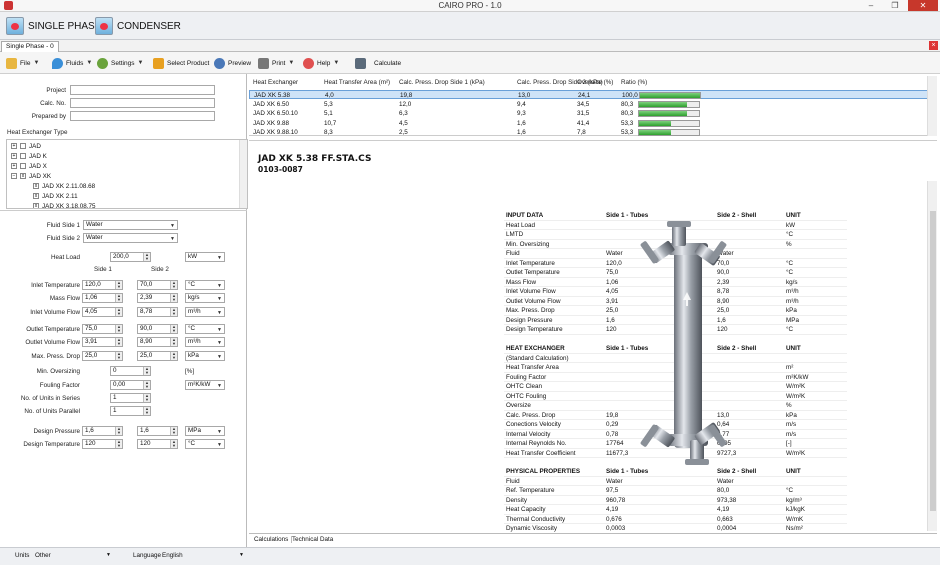  Describe the element at coordinates (172, 555) in the screenshot. I see `language-value: English` at that location.